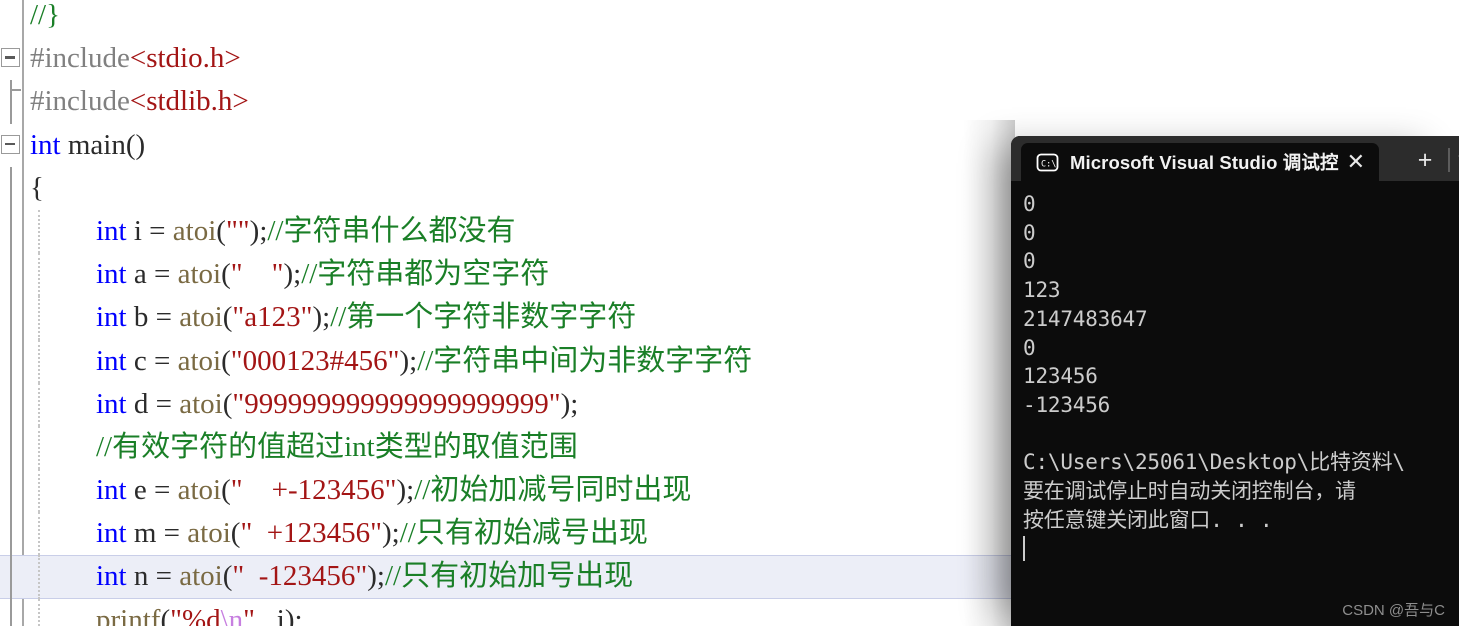 Image resolution: width=1459 pixels, height=626 pixels. Describe the element at coordinates (272, 317) in the screenshot. I see `code-token-str: "a123"` at that location.